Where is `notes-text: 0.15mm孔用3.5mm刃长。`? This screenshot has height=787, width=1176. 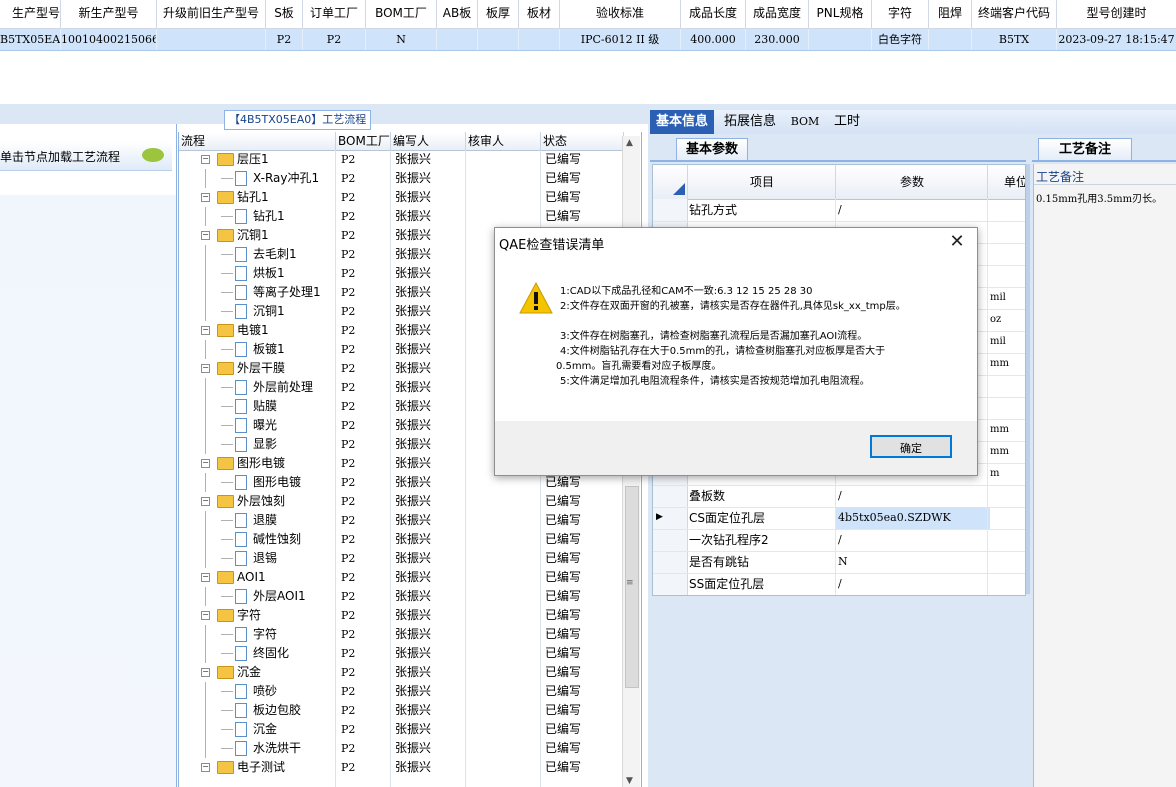 notes-text: 0.15mm孔用3.5mm刃长。 is located at coordinates (1099, 197).